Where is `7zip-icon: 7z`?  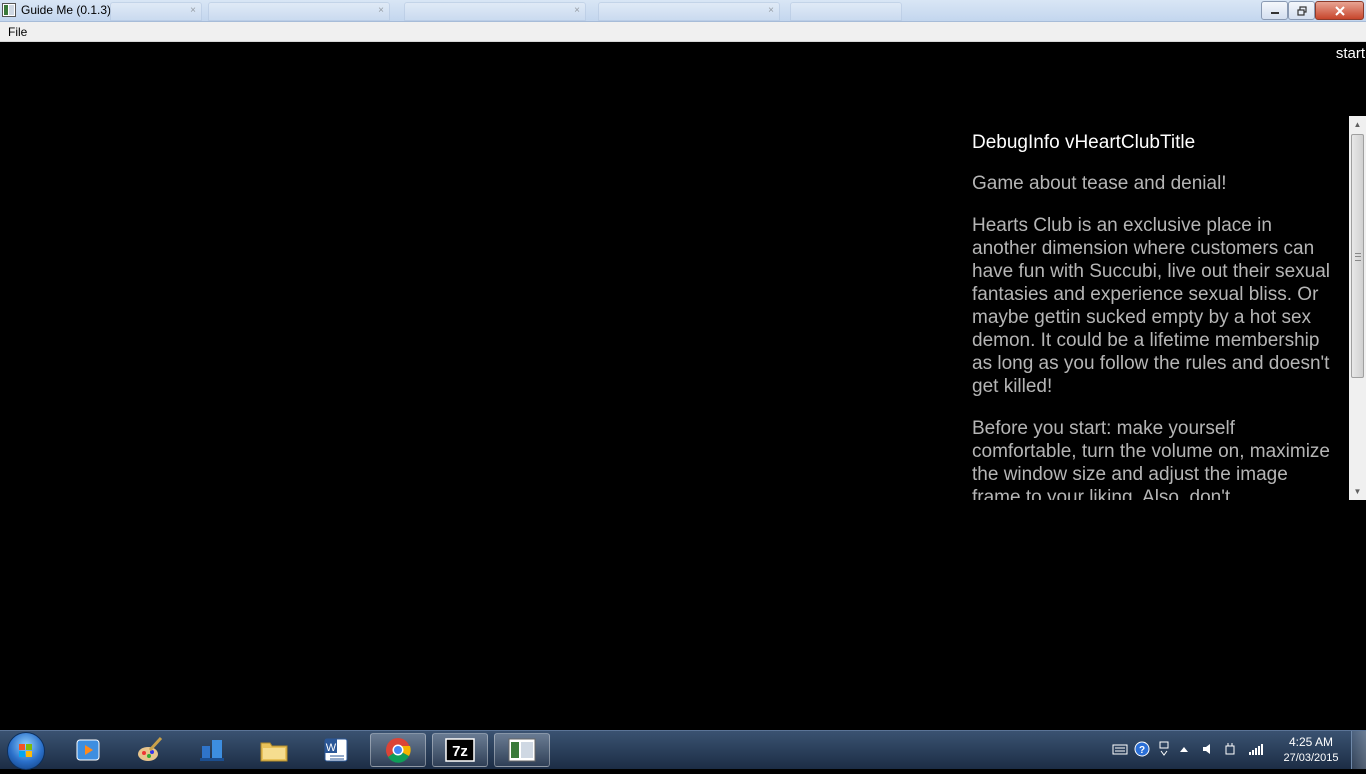 7zip-icon: 7z is located at coordinates (460, 750).